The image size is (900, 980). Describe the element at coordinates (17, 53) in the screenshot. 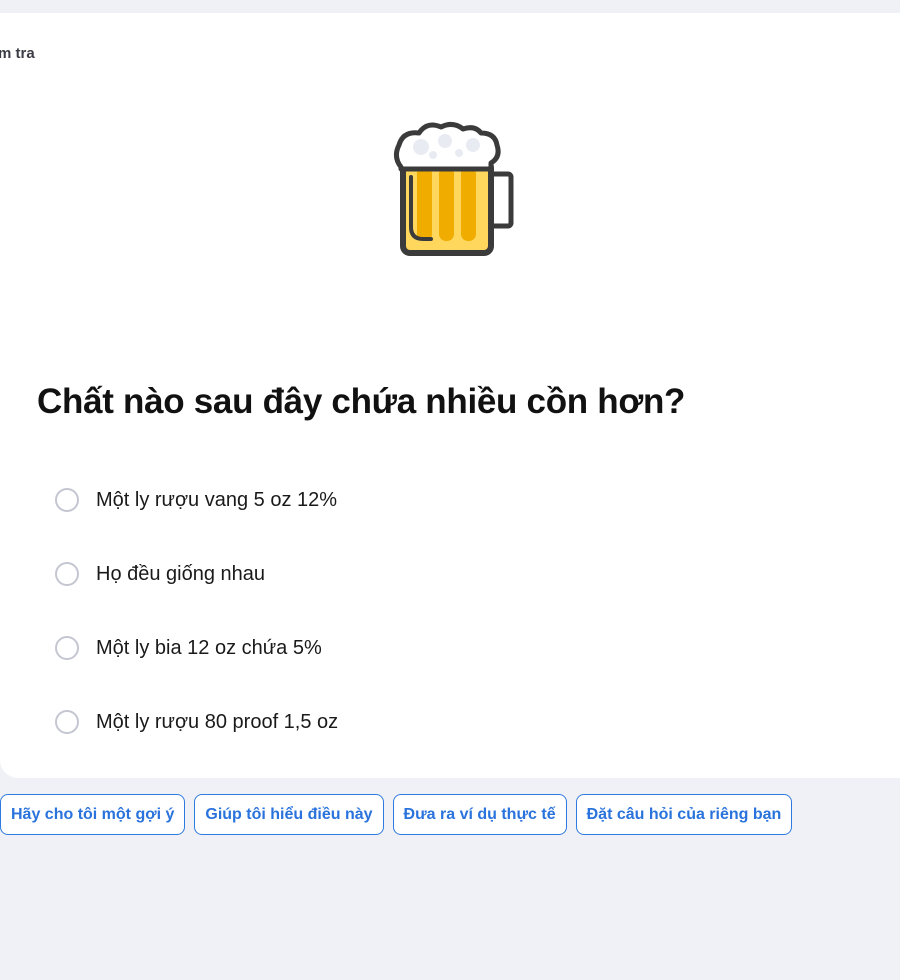

I see `card-label: m tra` at that location.